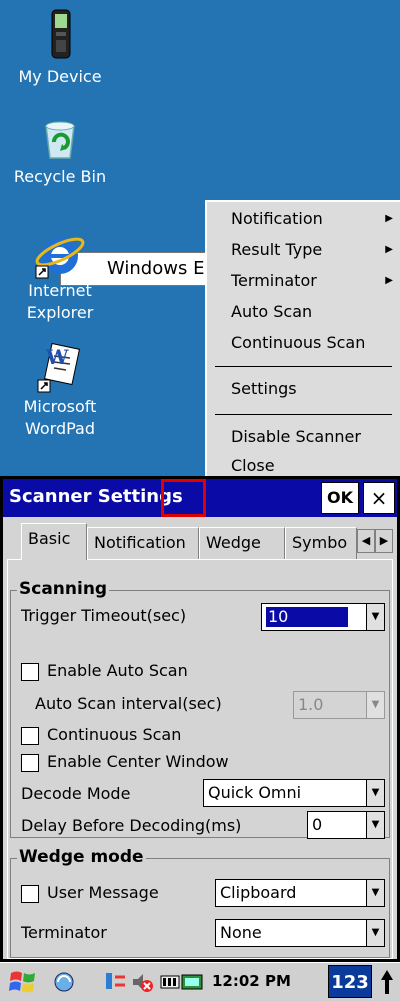 The image size is (400, 1001). What do you see at coordinates (298, 343) in the screenshot?
I see `menu-item-continuous-scan: Continuous Scan` at bounding box center [298, 343].